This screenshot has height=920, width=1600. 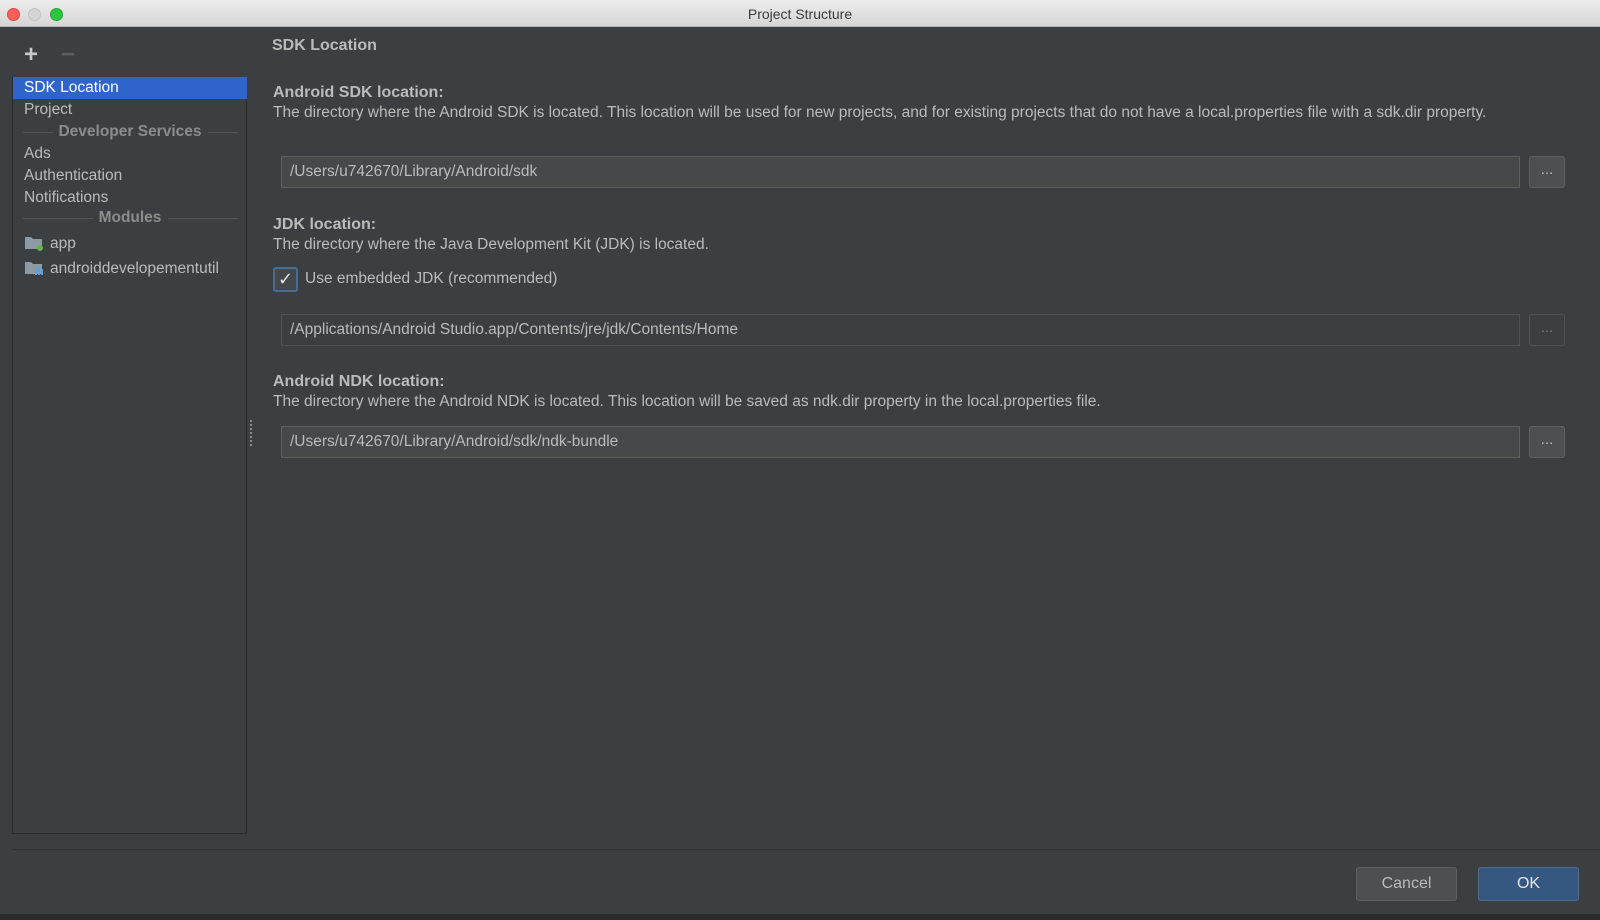 I want to click on plus-icon: +, so click(x=31, y=55).